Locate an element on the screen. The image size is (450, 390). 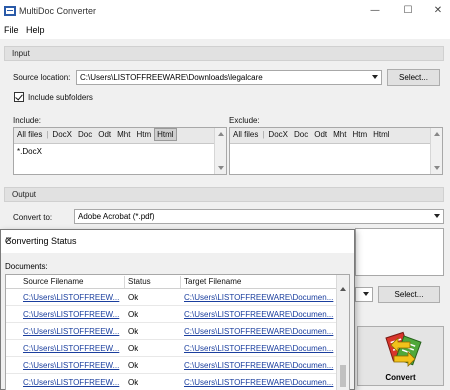
include-tab-mht: Mht is located at coordinates (123, 134).